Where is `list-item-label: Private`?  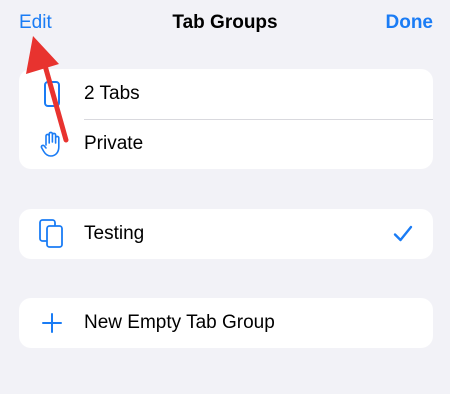
list-item-label: Private is located at coordinates (114, 143).